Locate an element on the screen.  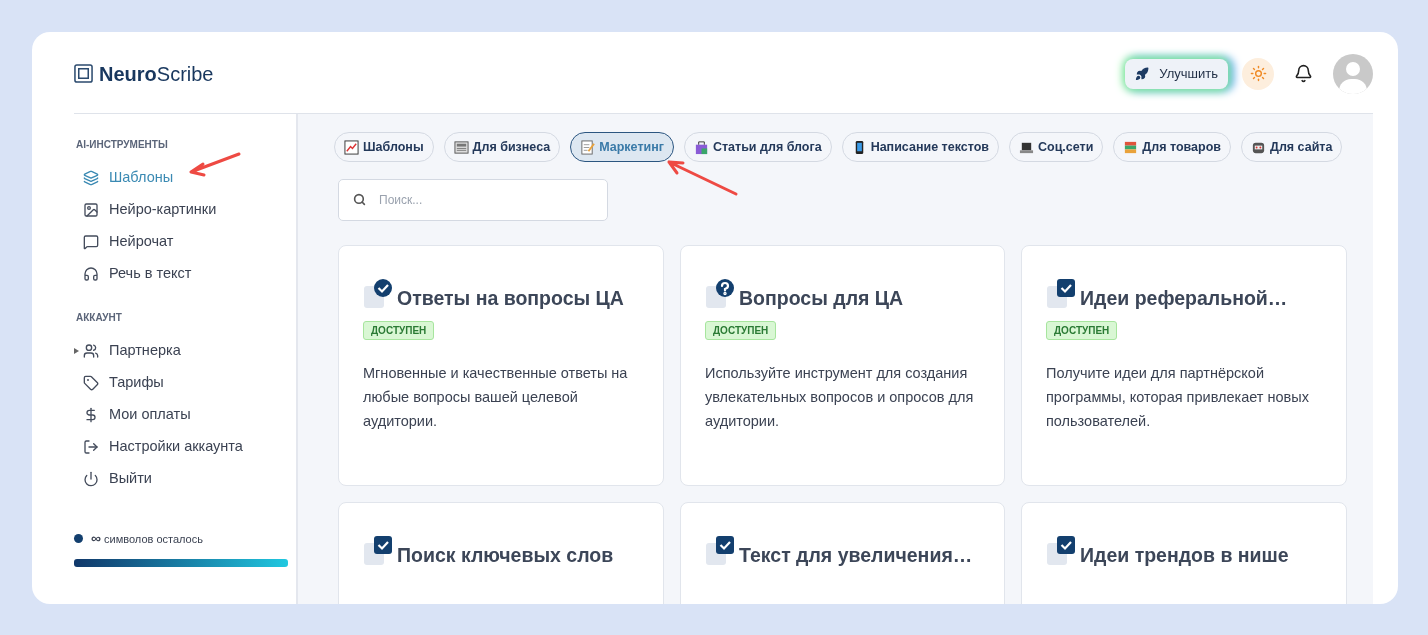
sidebar-item: Выйти is located at coordinates (130, 479).